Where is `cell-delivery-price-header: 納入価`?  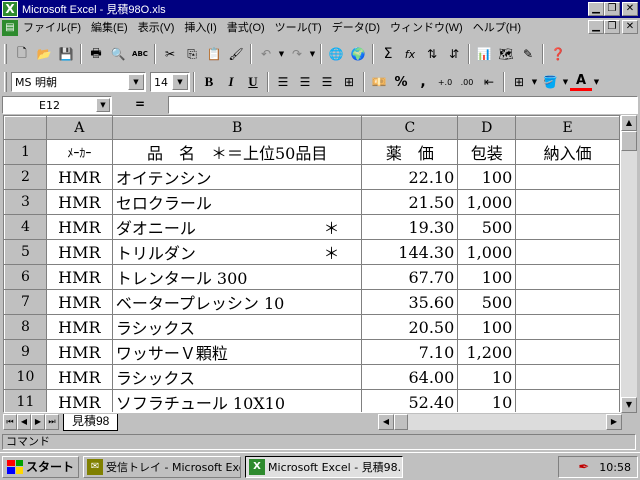
cell-delivery-price-header: 納入価 is located at coordinates (567, 152).